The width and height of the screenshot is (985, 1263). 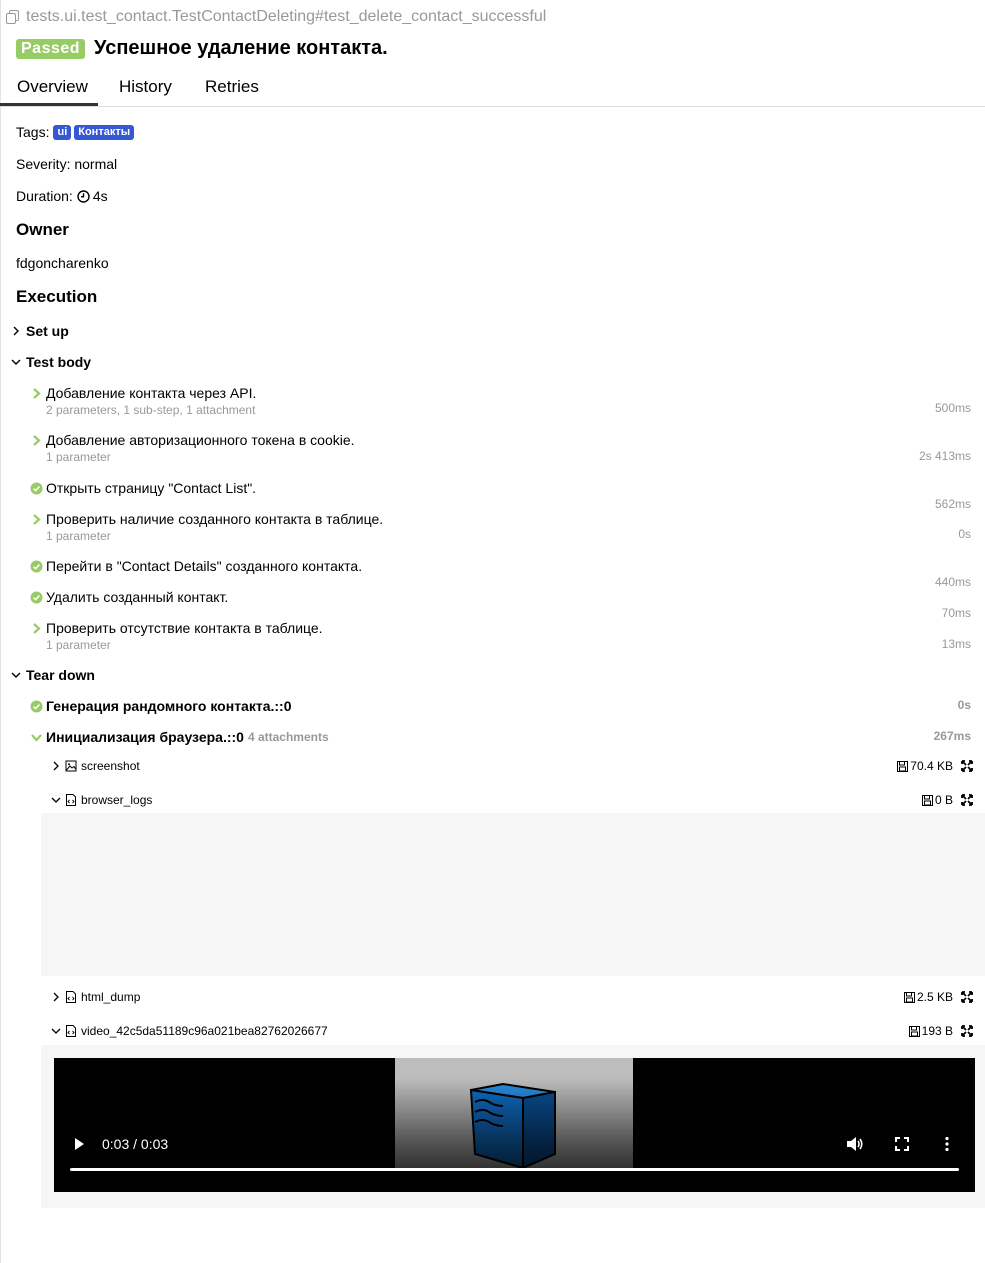 I want to click on duration-label: Duration:, so click(x=44, y=196).